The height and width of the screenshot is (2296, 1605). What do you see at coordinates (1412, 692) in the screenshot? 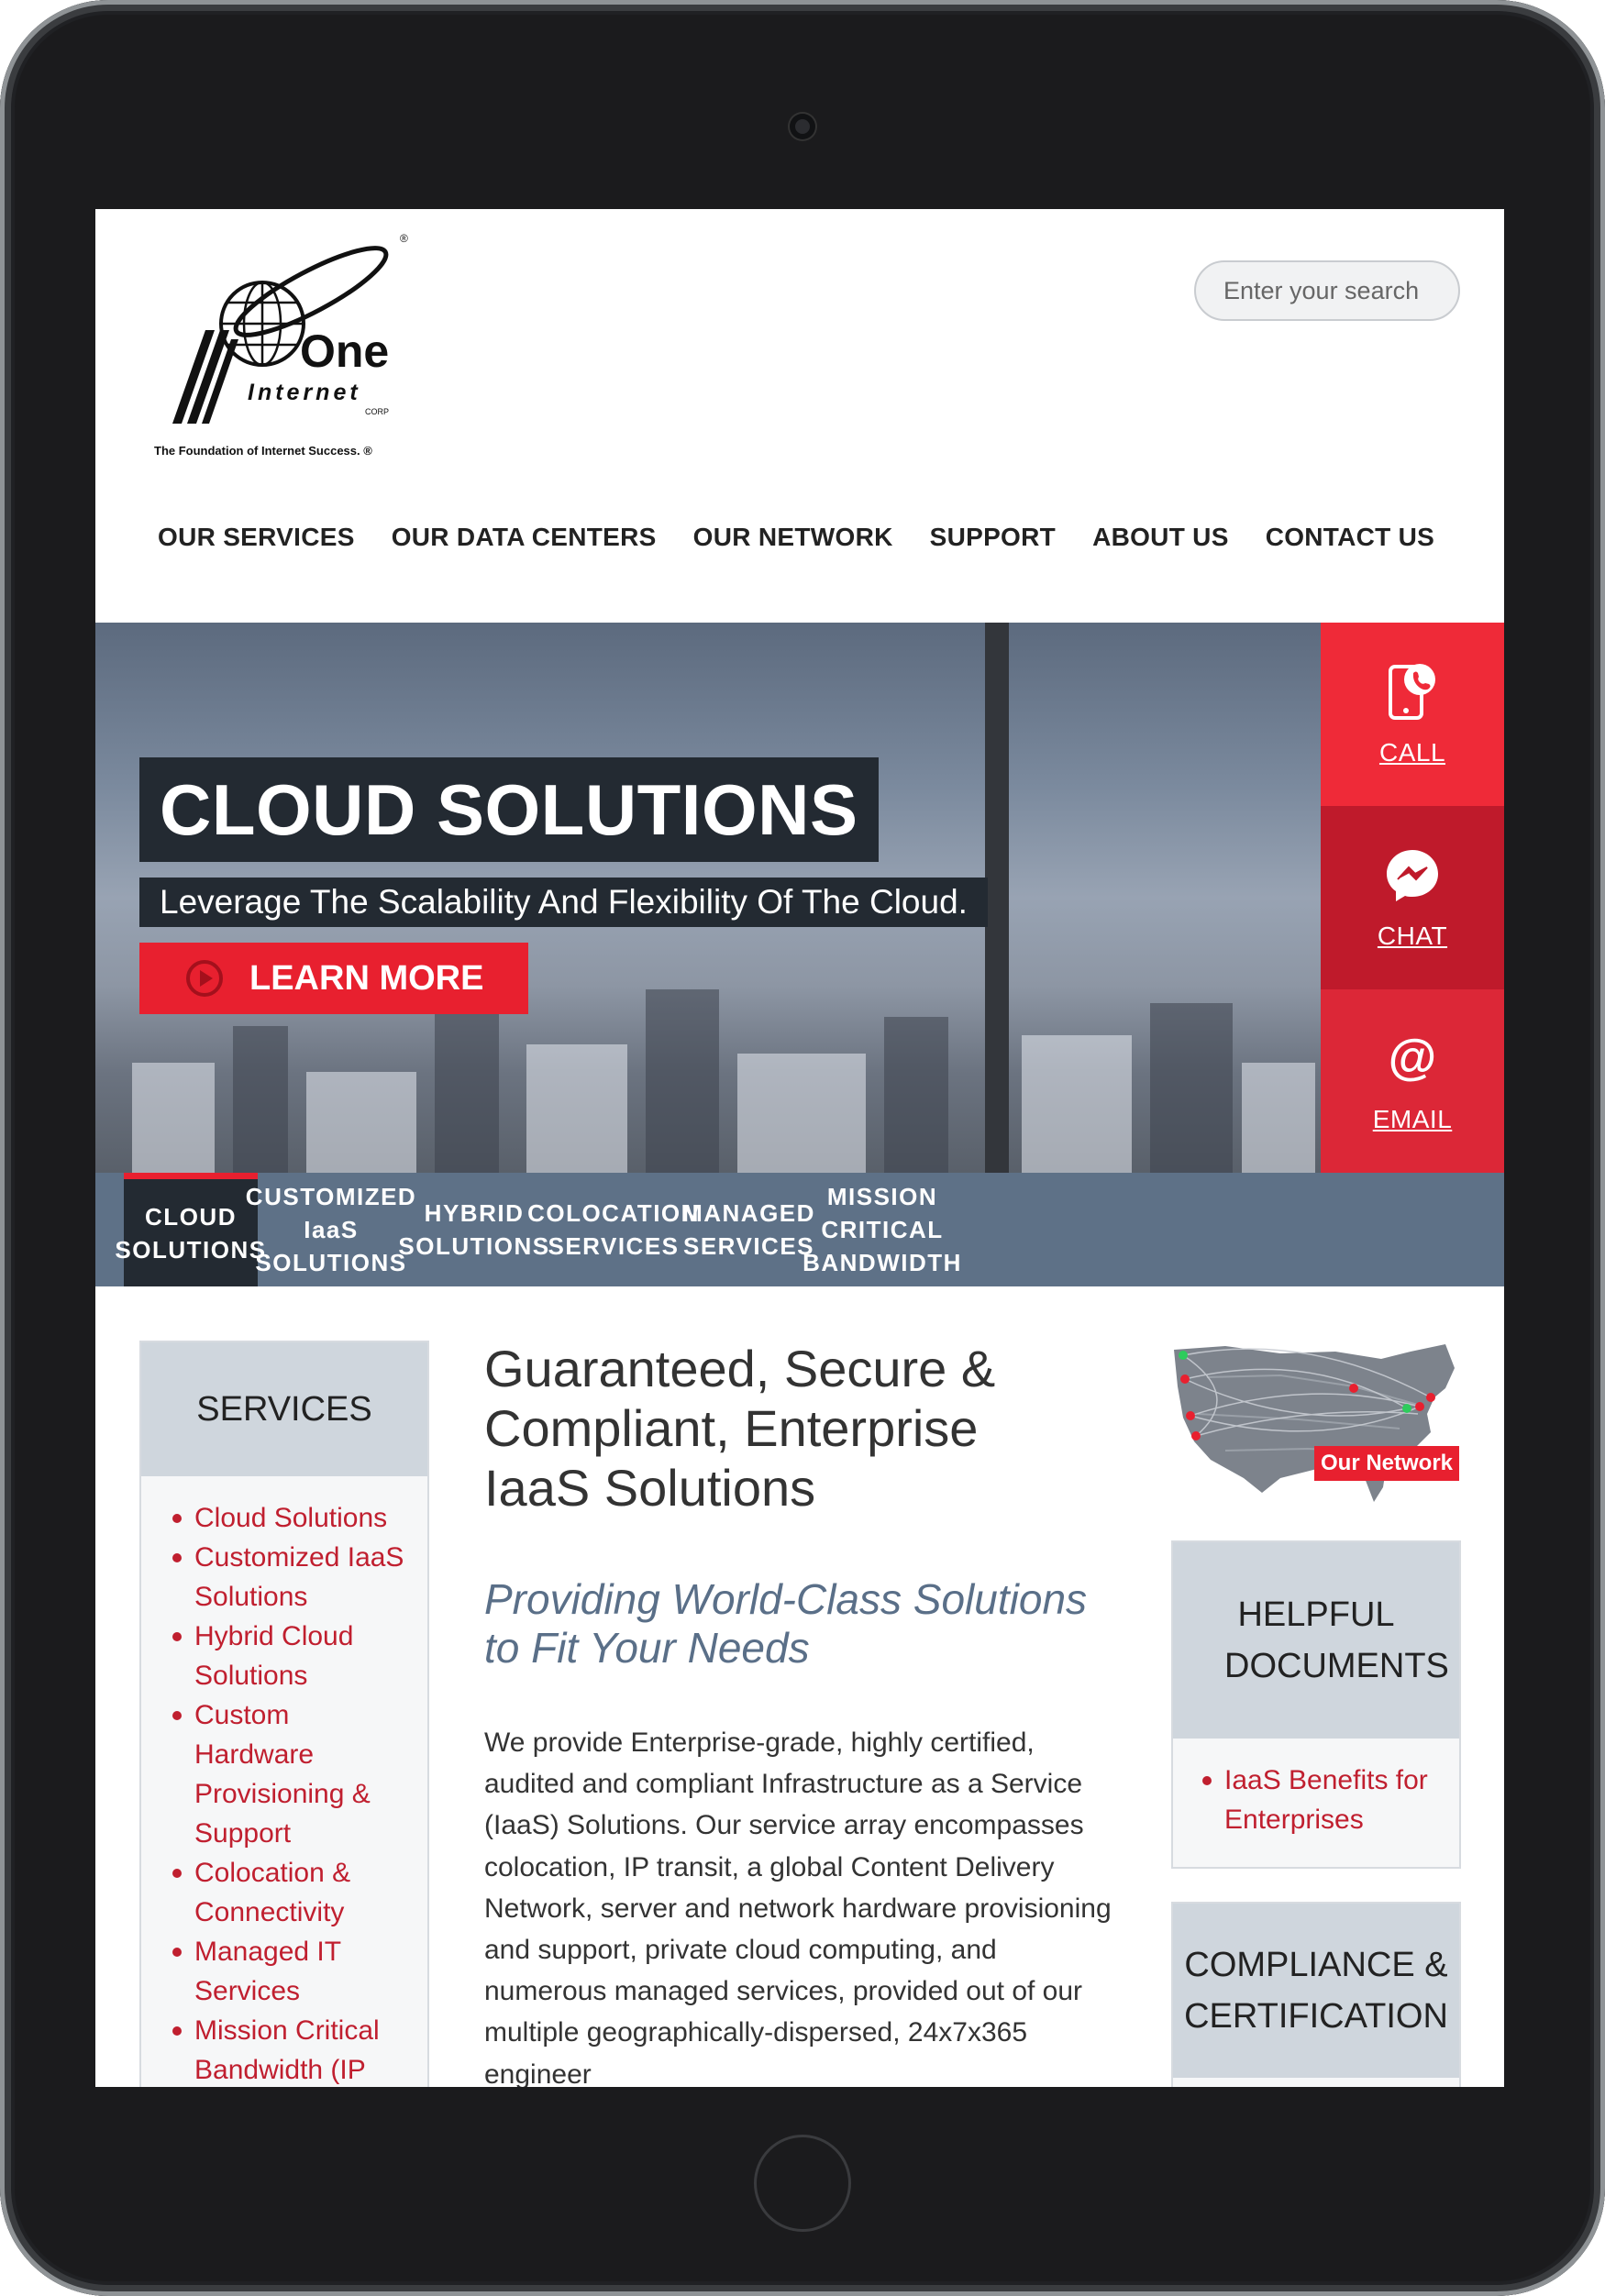
I see `phone-icon` at bounding box center [1412, 692].